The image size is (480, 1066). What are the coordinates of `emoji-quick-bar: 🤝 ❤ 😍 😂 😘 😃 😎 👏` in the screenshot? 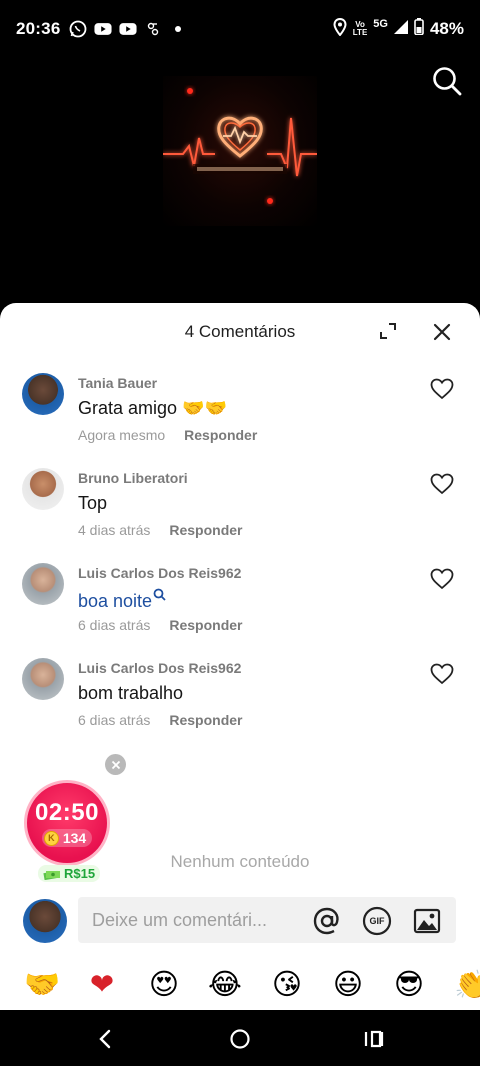 It's located at (240, 987).